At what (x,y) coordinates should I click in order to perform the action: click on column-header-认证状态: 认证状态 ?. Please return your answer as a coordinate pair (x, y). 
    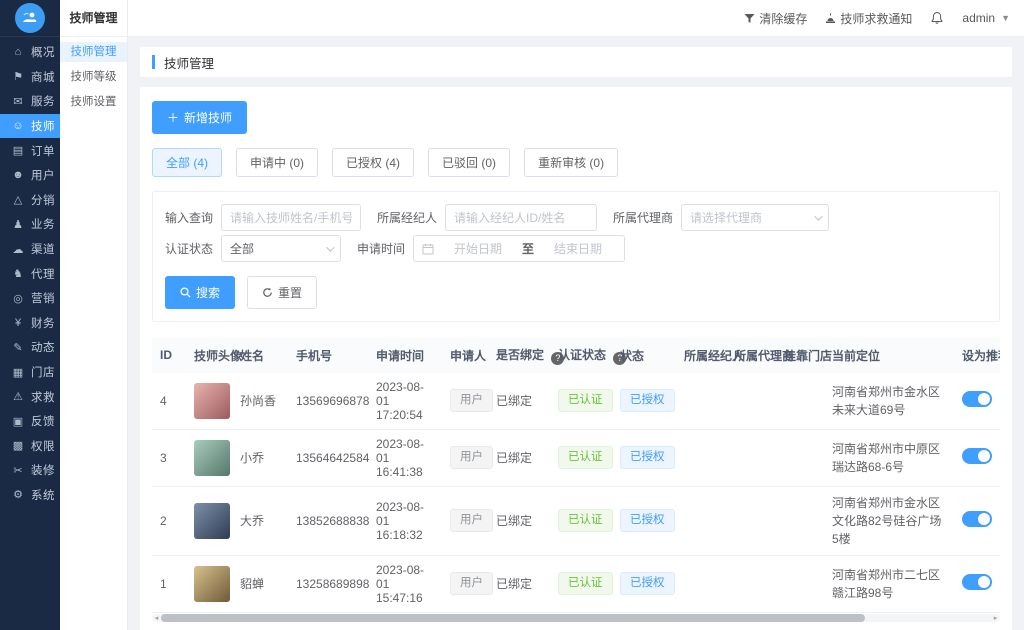
    Looking at the image, I should click on (588, 355).